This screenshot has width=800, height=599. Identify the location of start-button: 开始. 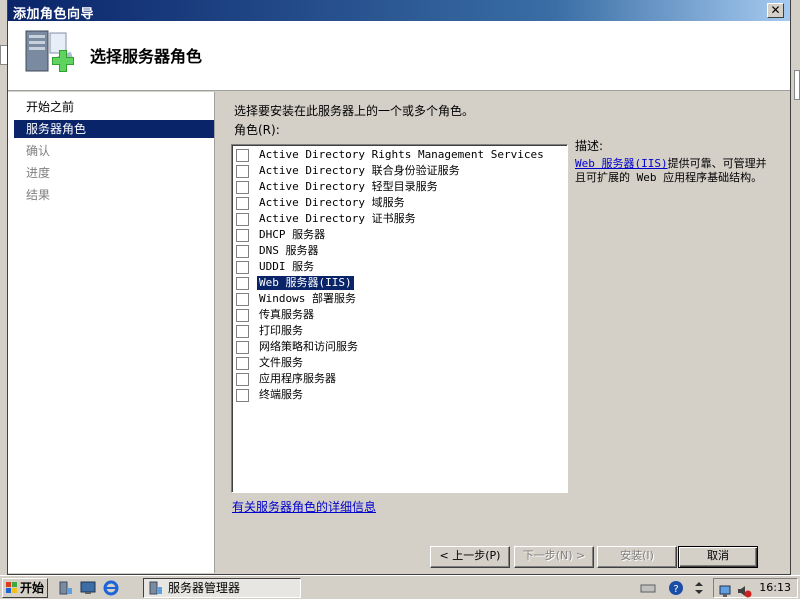
(25, 588).